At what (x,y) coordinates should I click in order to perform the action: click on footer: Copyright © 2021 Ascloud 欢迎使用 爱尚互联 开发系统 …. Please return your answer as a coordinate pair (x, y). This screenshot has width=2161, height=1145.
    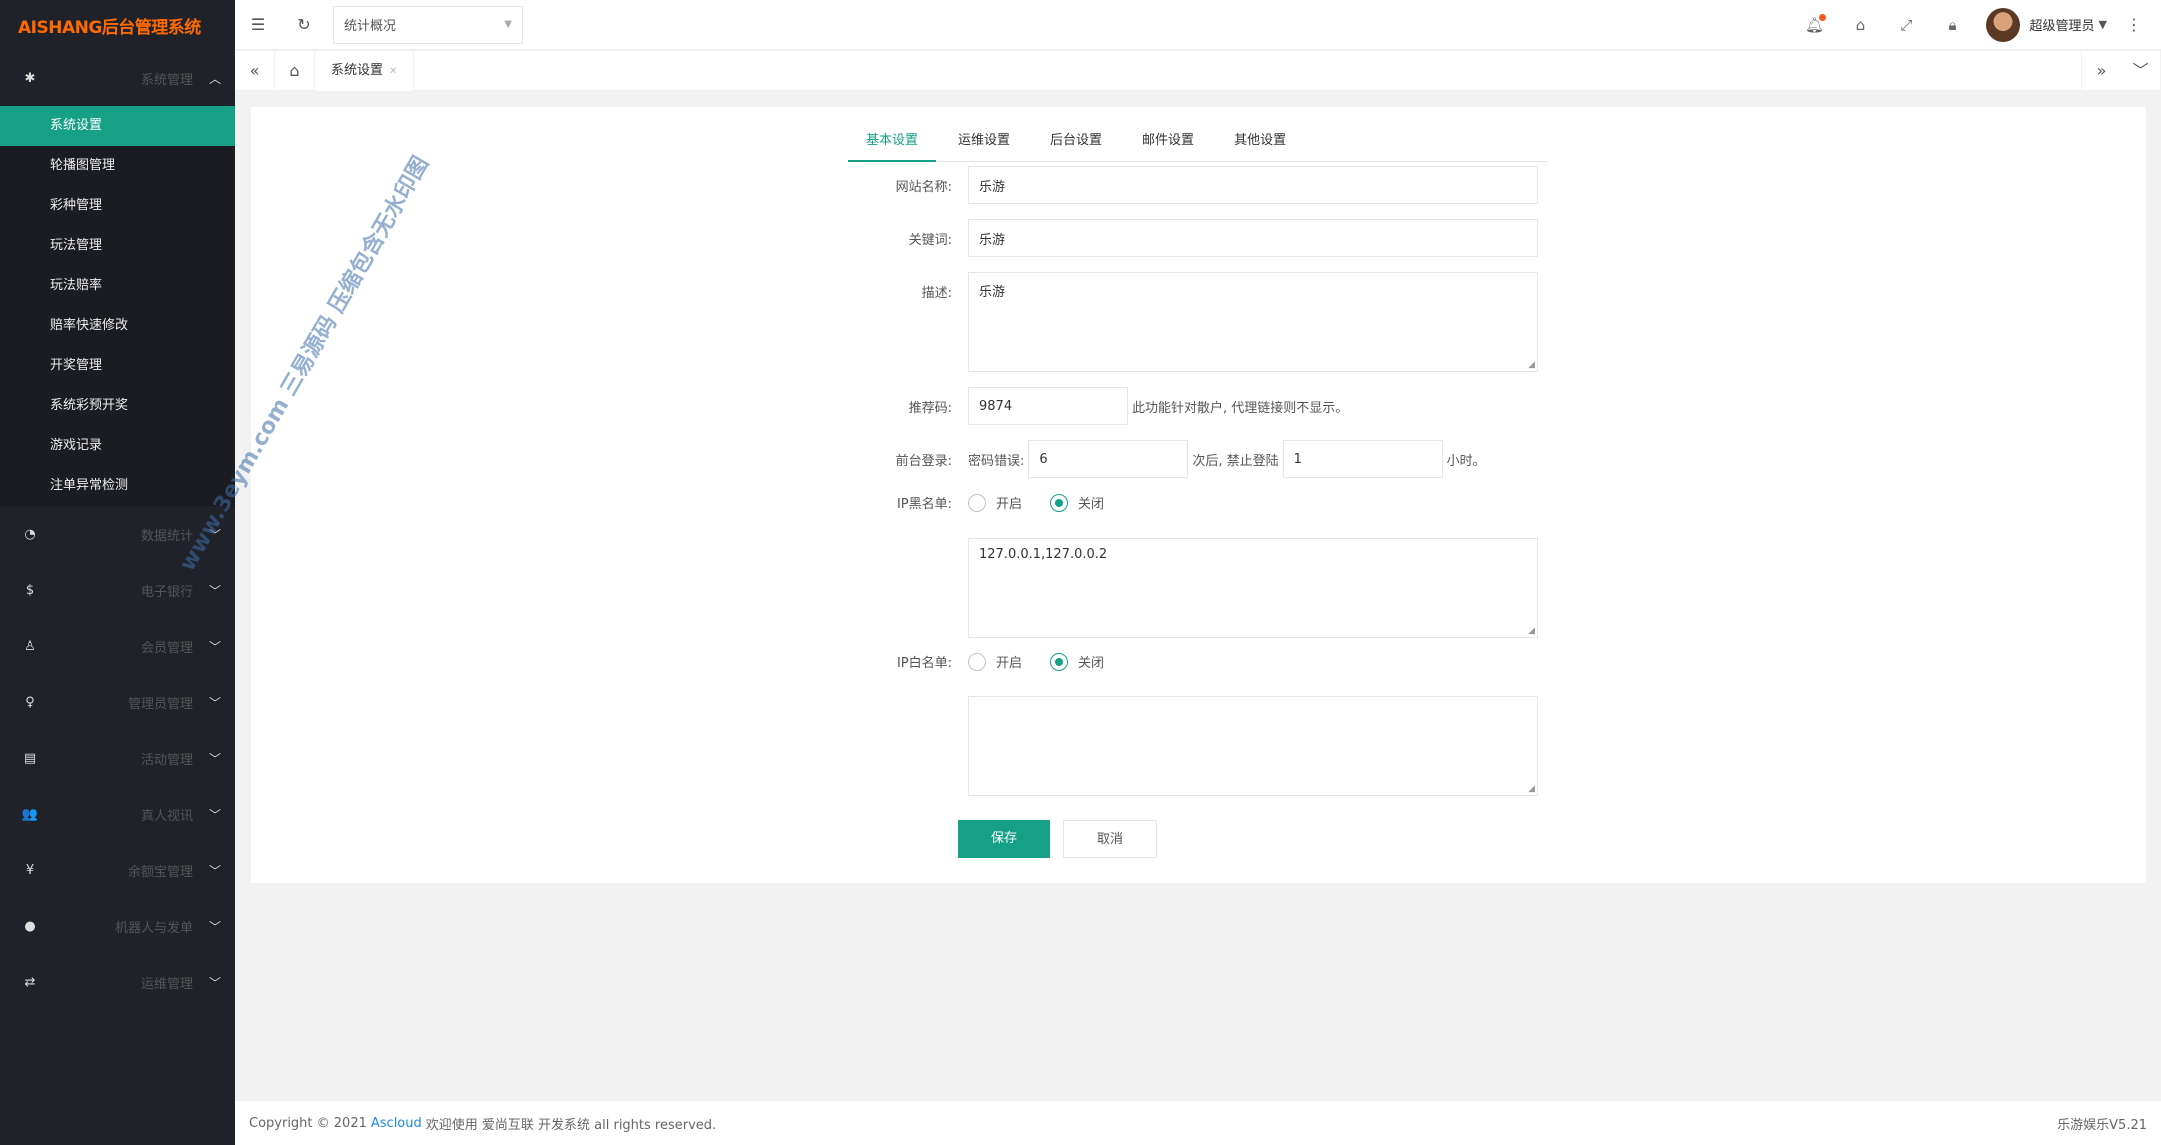
    Looking at the image, I should click on (1198, 1122).